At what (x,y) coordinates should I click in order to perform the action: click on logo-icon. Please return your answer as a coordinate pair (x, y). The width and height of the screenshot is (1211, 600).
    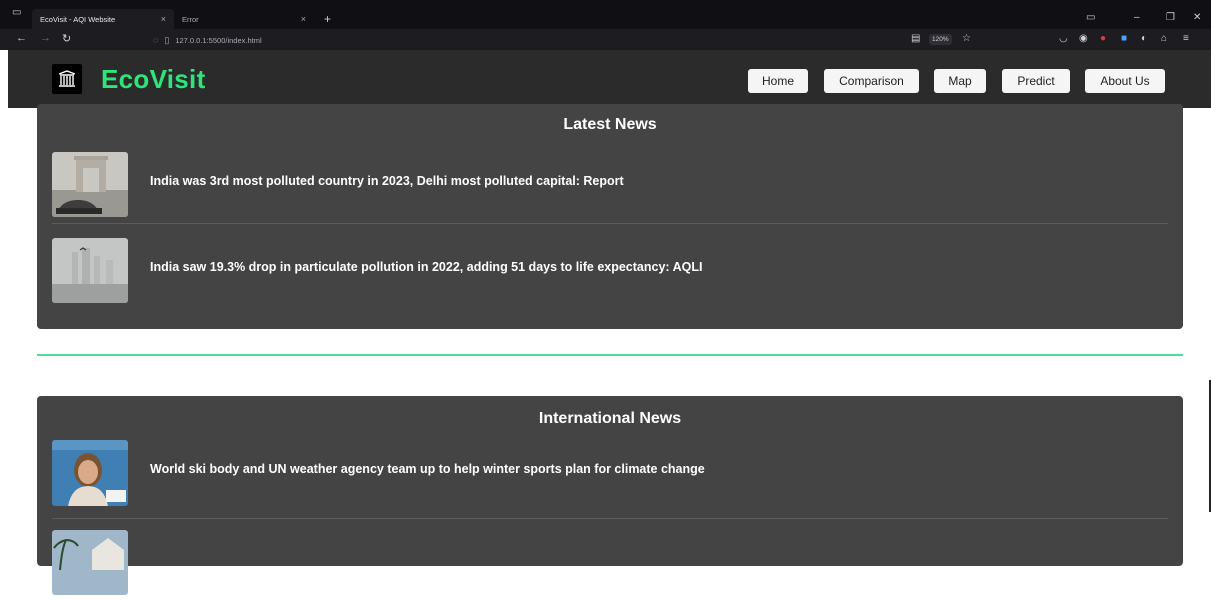
    Looking at the image, I should click on (67, 79).